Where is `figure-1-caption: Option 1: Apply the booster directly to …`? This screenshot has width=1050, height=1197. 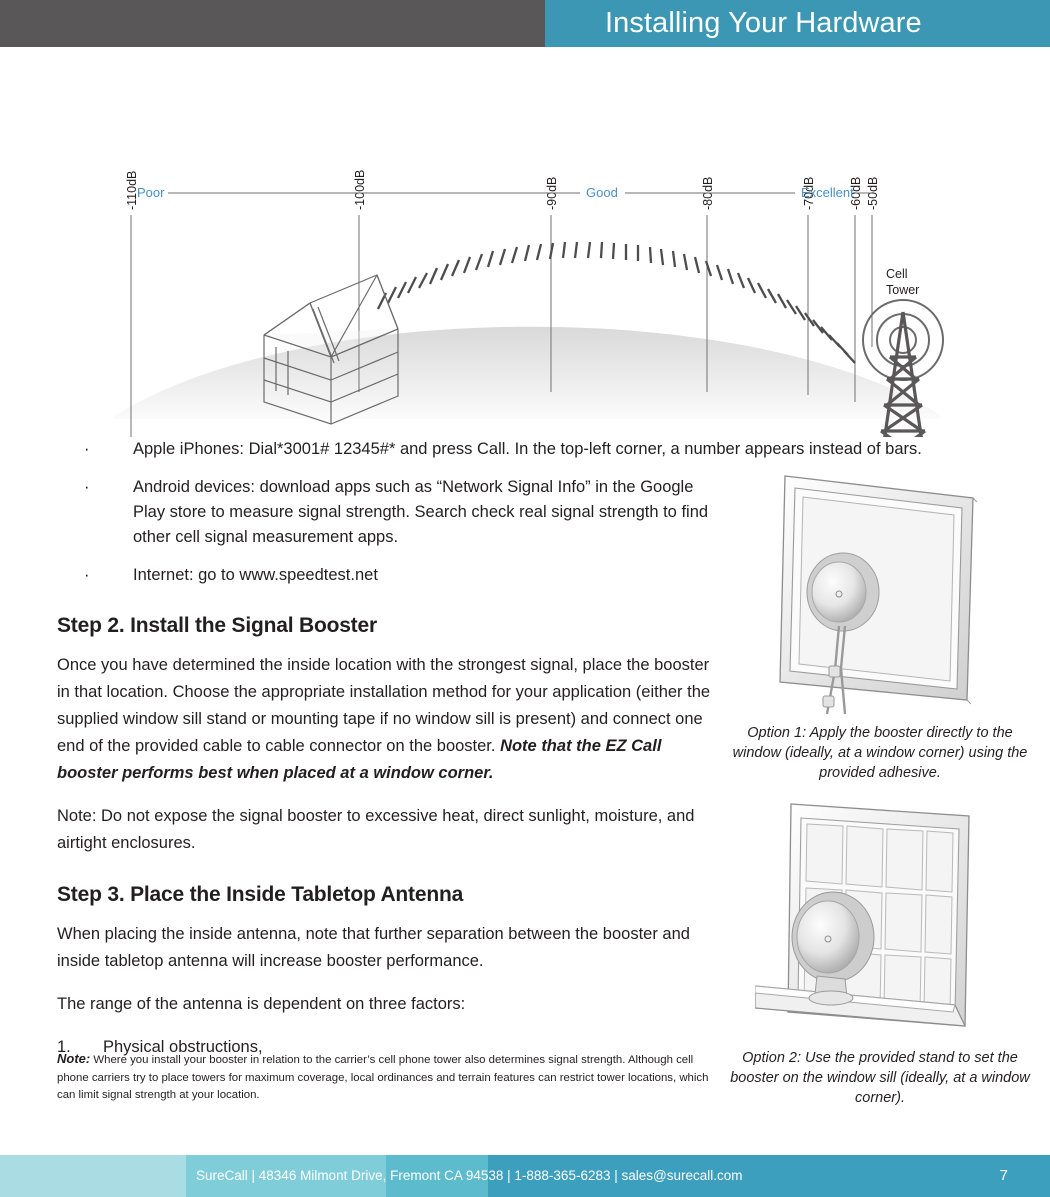
figure-1-caption: Option 1: Apply the booster directly to … is located at coordinates (880, 753).